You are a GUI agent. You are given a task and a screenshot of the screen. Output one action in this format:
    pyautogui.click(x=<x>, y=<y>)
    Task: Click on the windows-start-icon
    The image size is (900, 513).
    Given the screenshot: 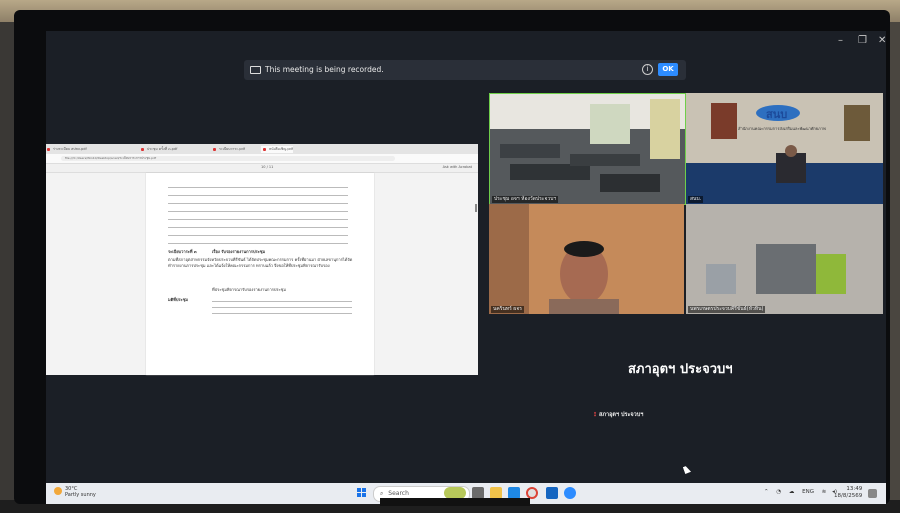 What is the action you would take?
    pyautogui.click(x=362, y=493)
    